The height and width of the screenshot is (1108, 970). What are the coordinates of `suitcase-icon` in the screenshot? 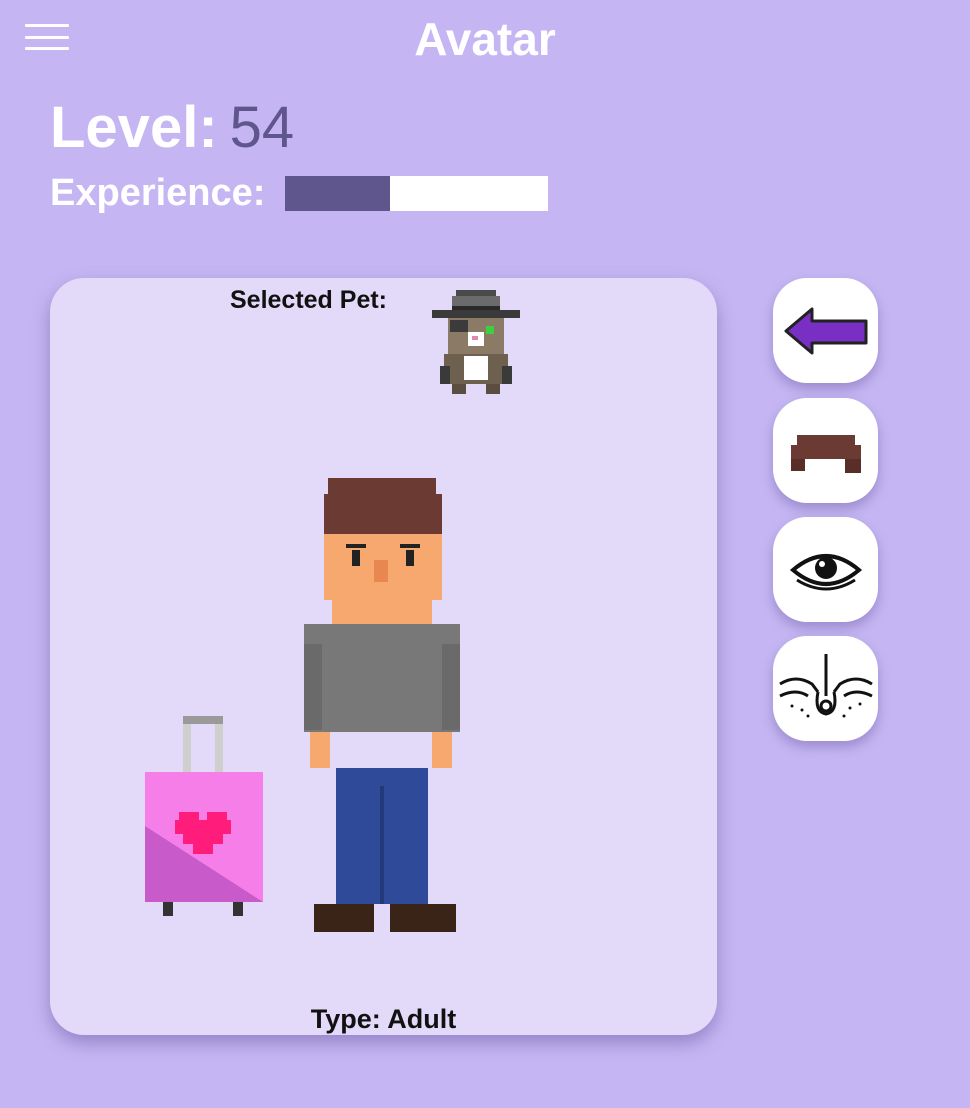 It's located at (204, 816).